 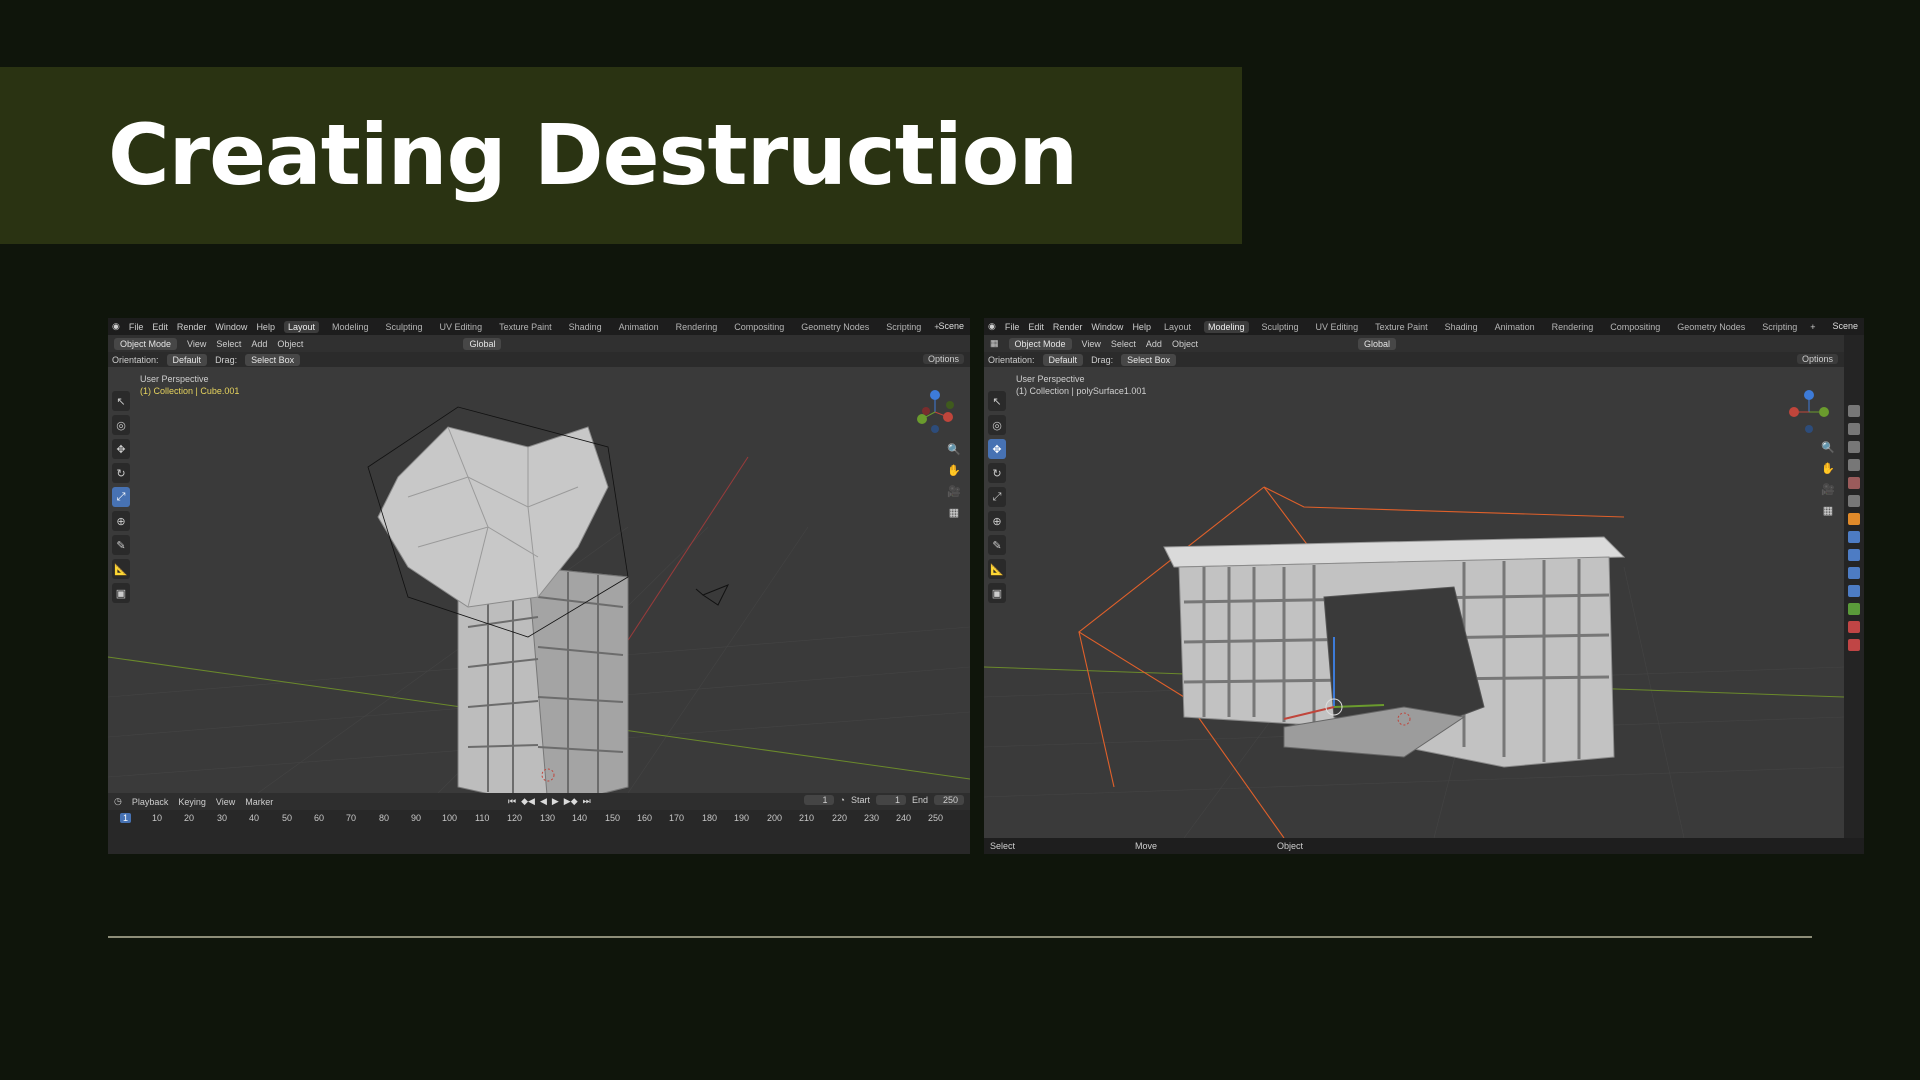 I want to click on tool-properties-icon, so click(x=1854, y=411).